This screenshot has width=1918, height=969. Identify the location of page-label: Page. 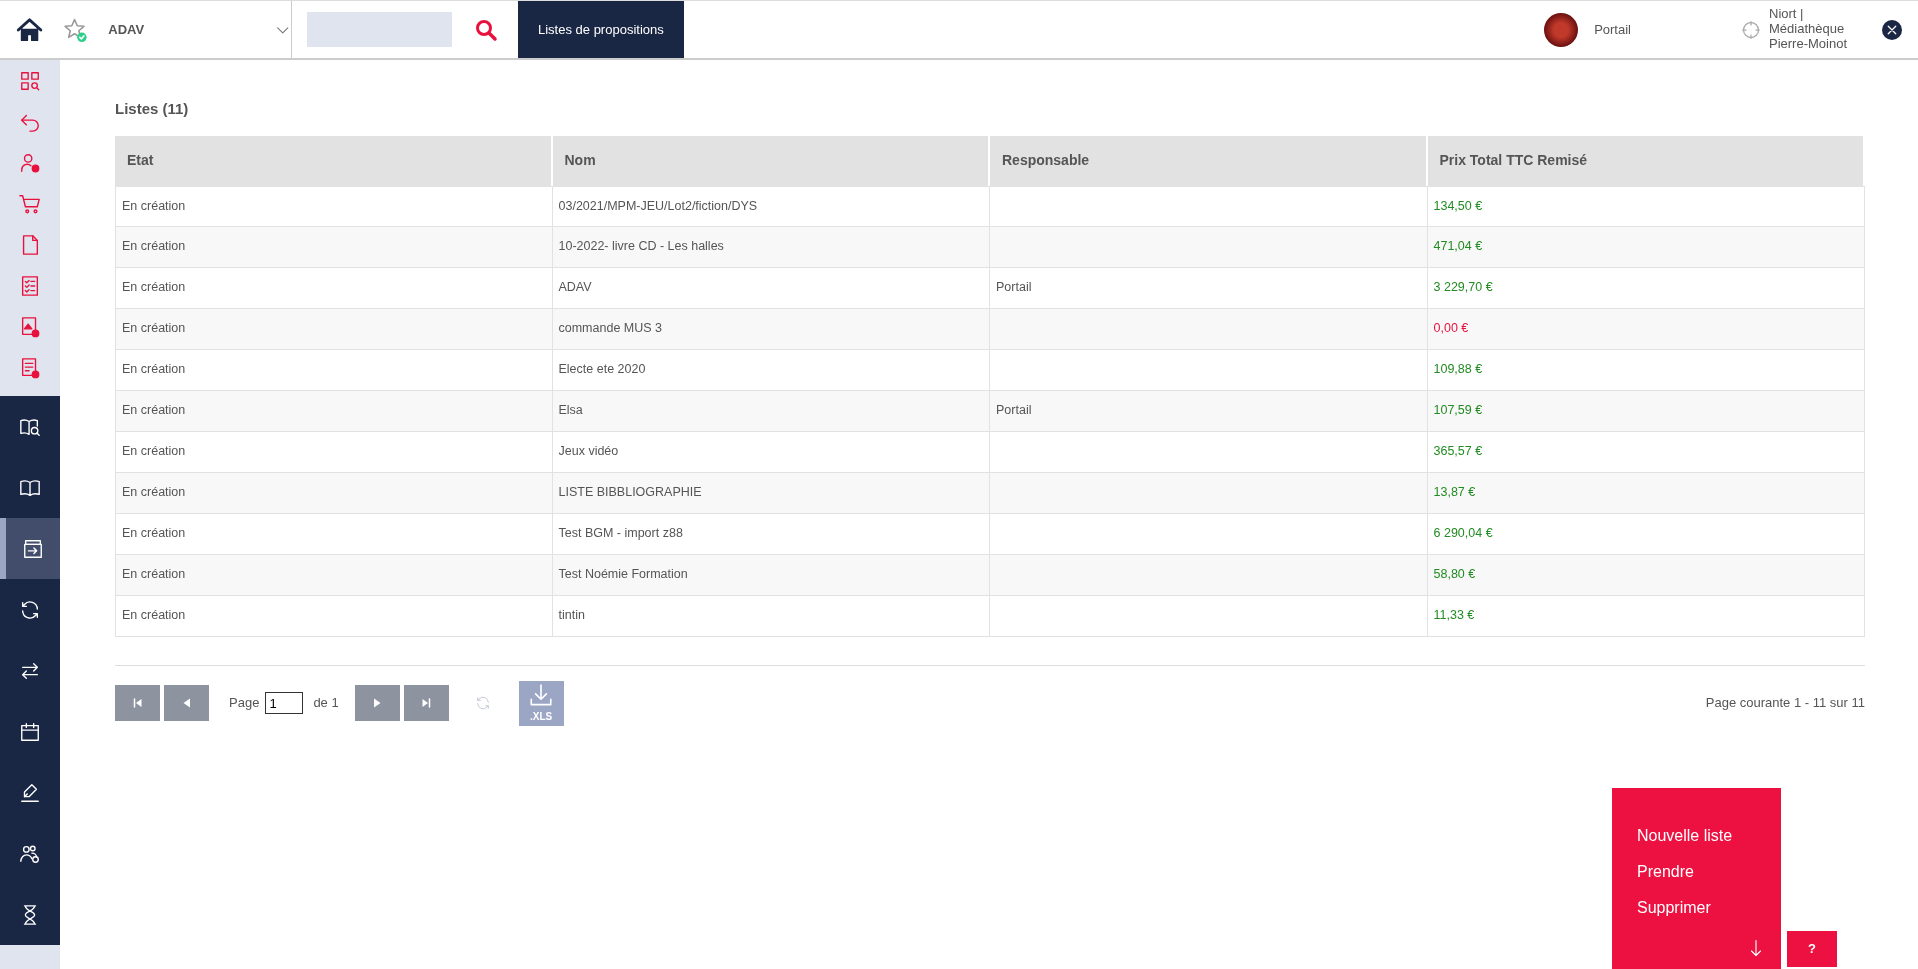
(244, 703).